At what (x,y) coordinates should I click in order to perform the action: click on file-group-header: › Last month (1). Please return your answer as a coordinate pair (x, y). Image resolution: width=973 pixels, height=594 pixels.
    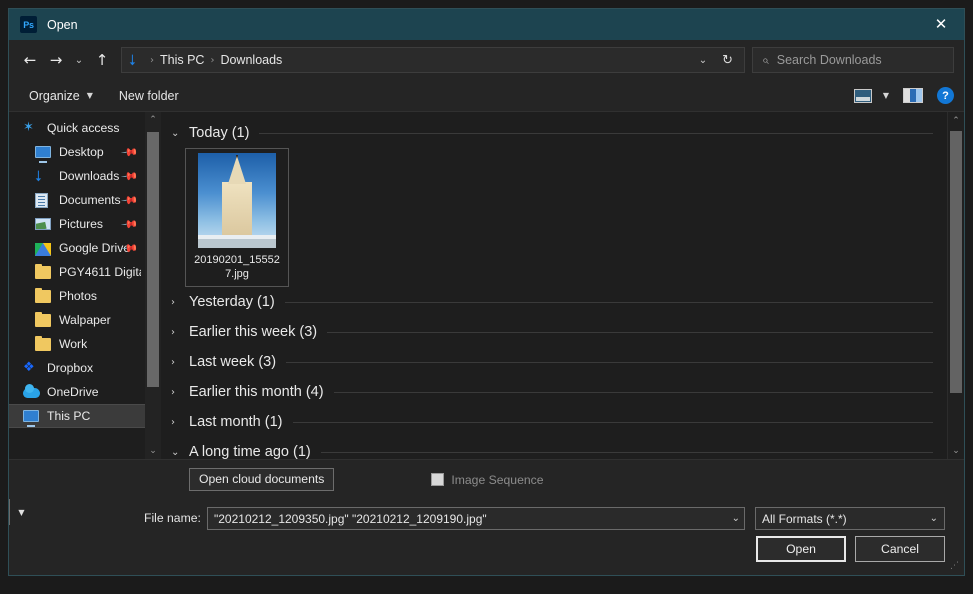
    Looking at the image, I should click on (559, 422).